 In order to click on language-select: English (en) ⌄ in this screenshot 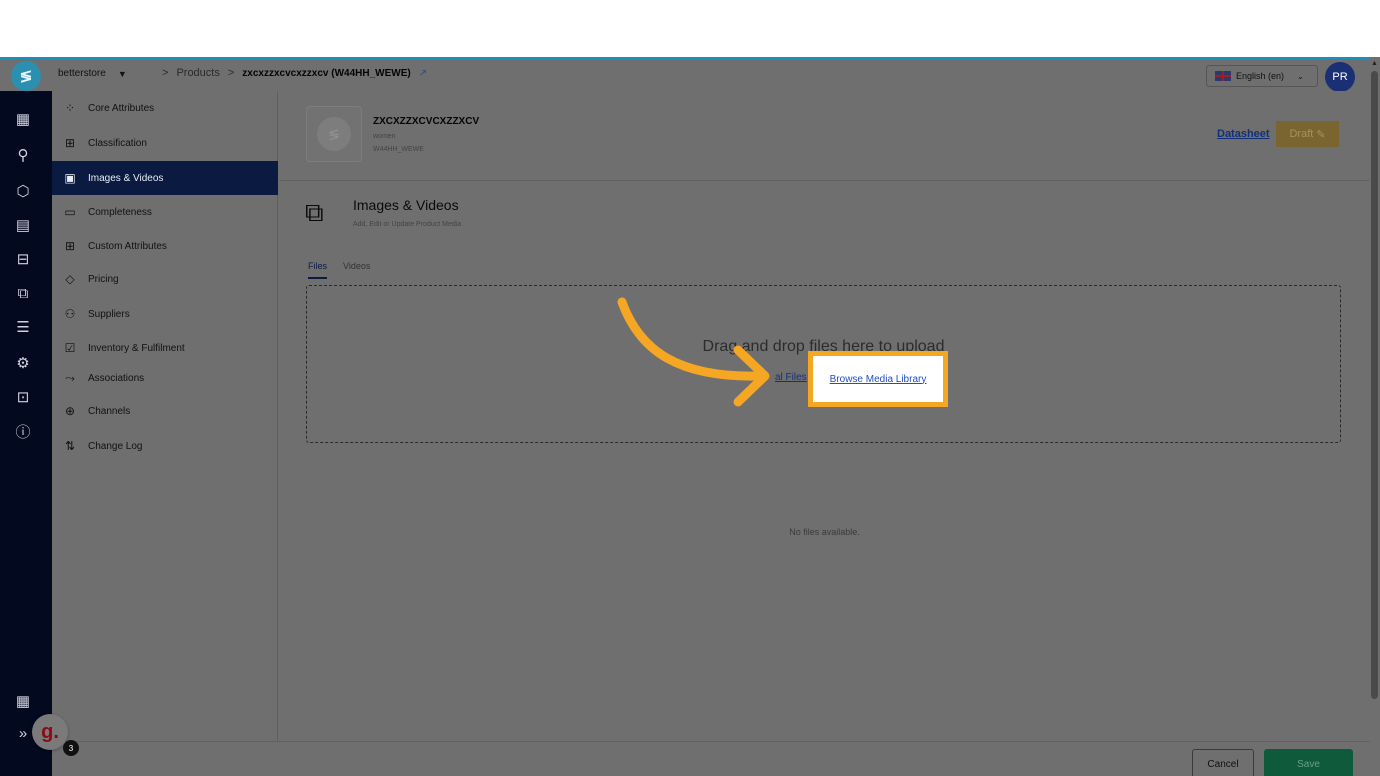, I will do `click(1262, 76)`.